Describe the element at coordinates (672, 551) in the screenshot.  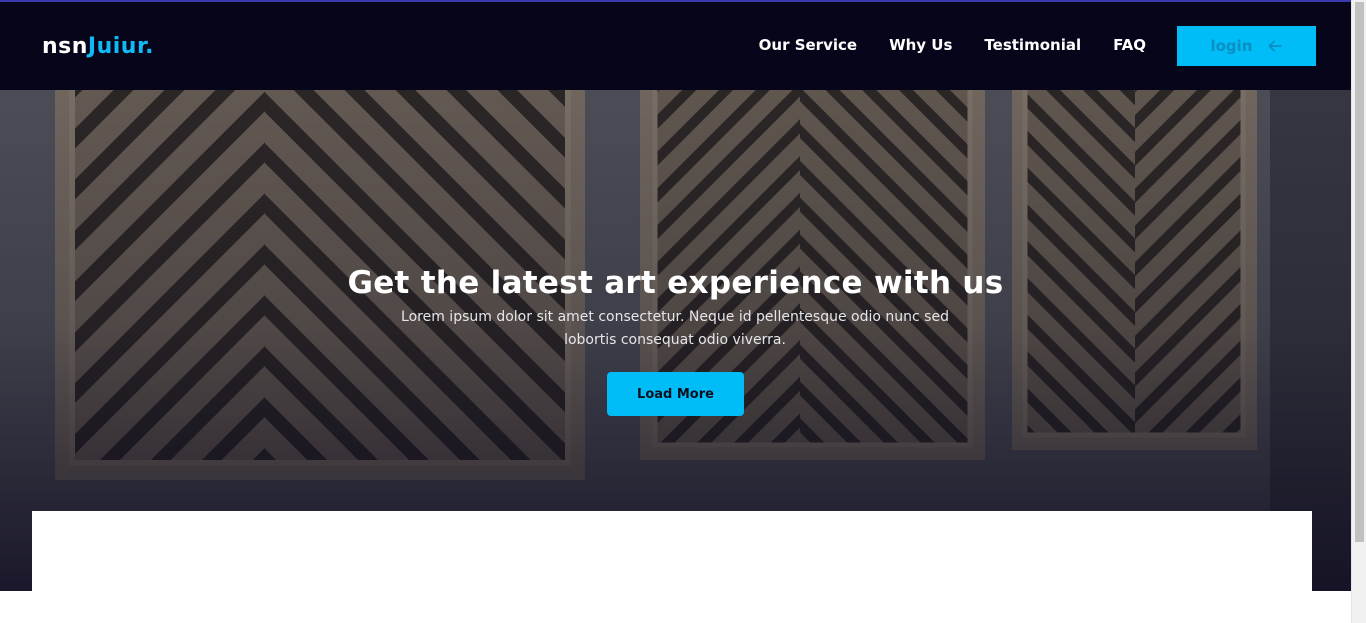
I see `content-card` at that location.